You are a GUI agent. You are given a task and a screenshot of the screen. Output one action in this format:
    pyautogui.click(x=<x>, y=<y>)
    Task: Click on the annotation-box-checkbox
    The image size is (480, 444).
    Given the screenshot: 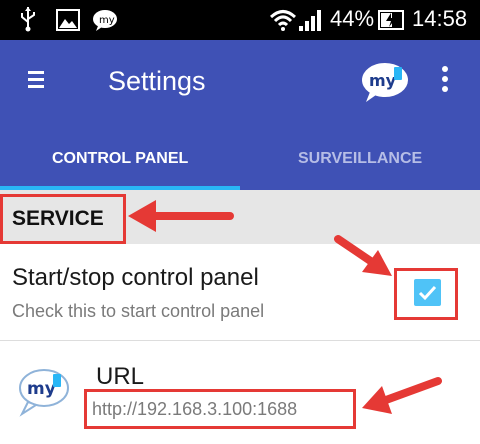 What is the action you would take?
    pyautogui.click(x=426, y=294)
    